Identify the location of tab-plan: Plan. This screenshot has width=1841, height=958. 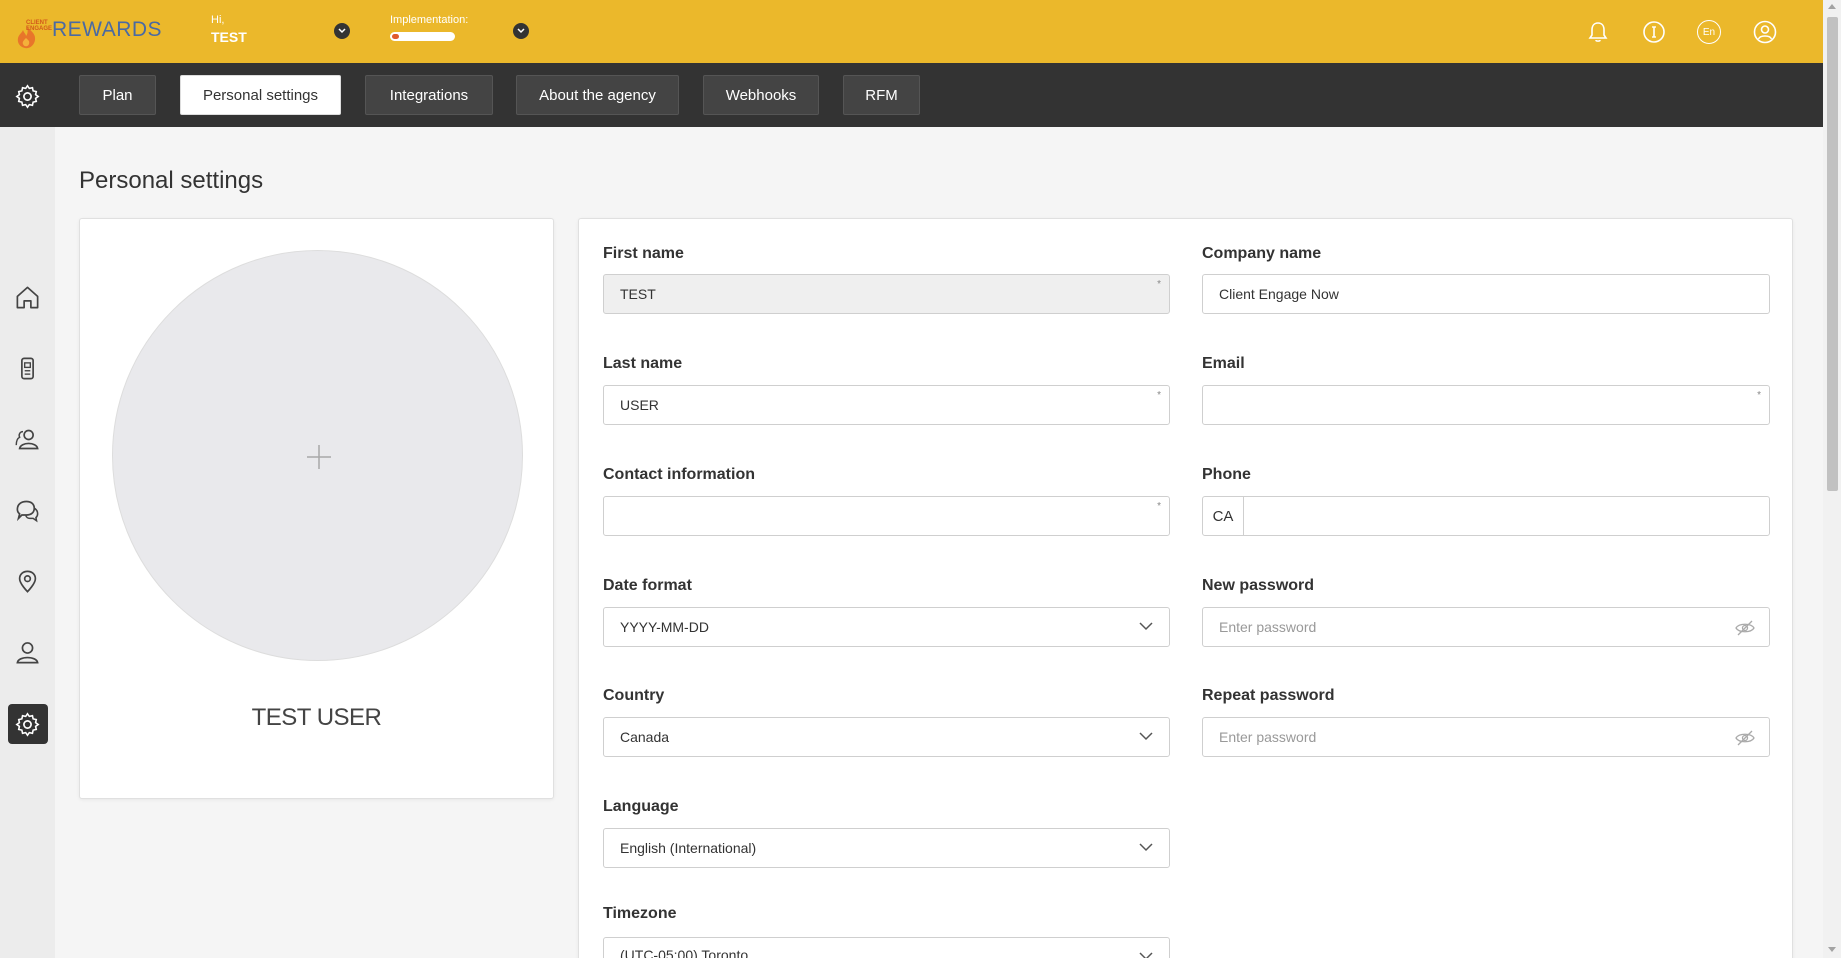
(117, 95).